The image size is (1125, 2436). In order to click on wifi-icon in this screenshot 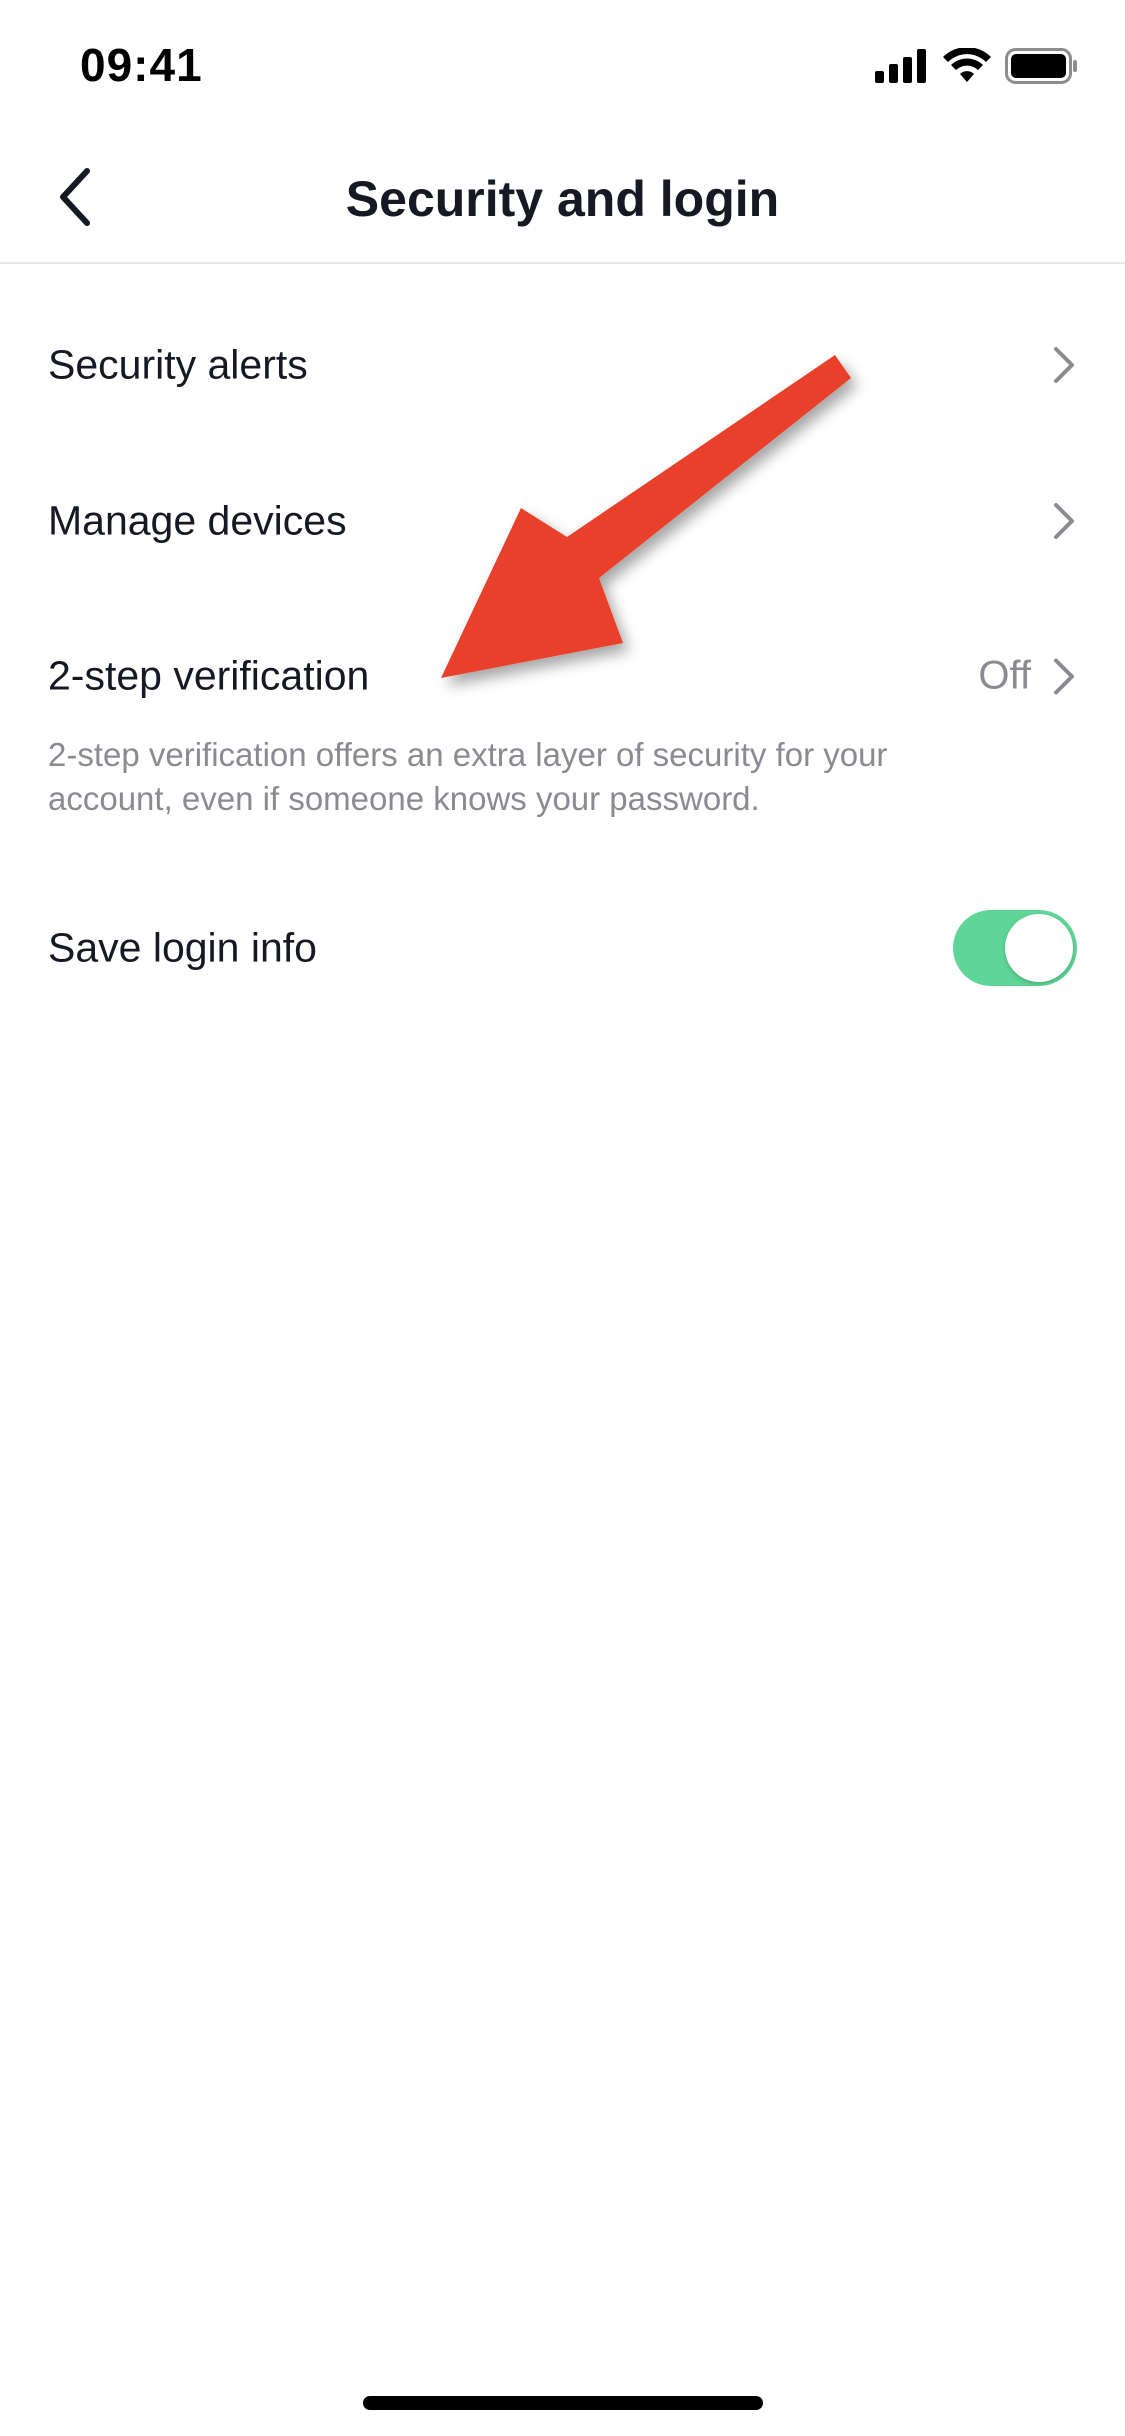, I will do `click(967, 65)`.